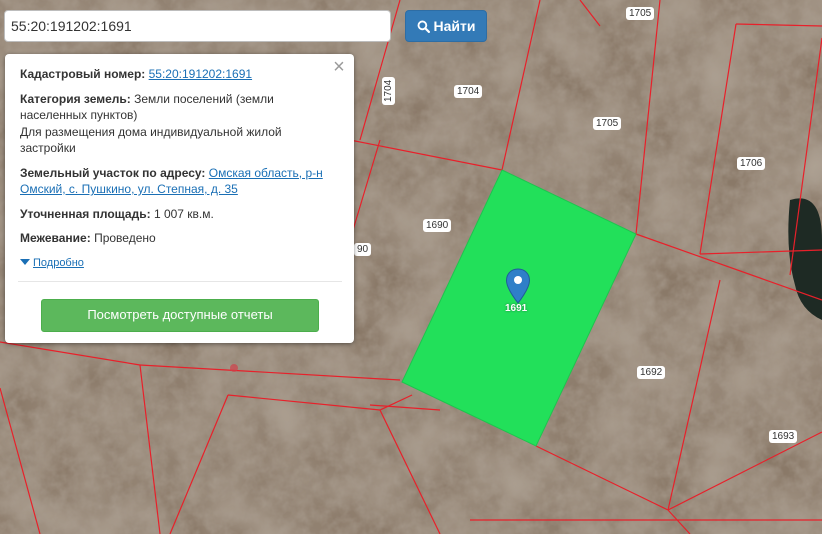 This screenshot has height=534, width=822. What do you see at coordinates (83, 74) in the screenshot?
I see `cadastral-label: Кадастровый номер:` at bounding box center [83, 74].